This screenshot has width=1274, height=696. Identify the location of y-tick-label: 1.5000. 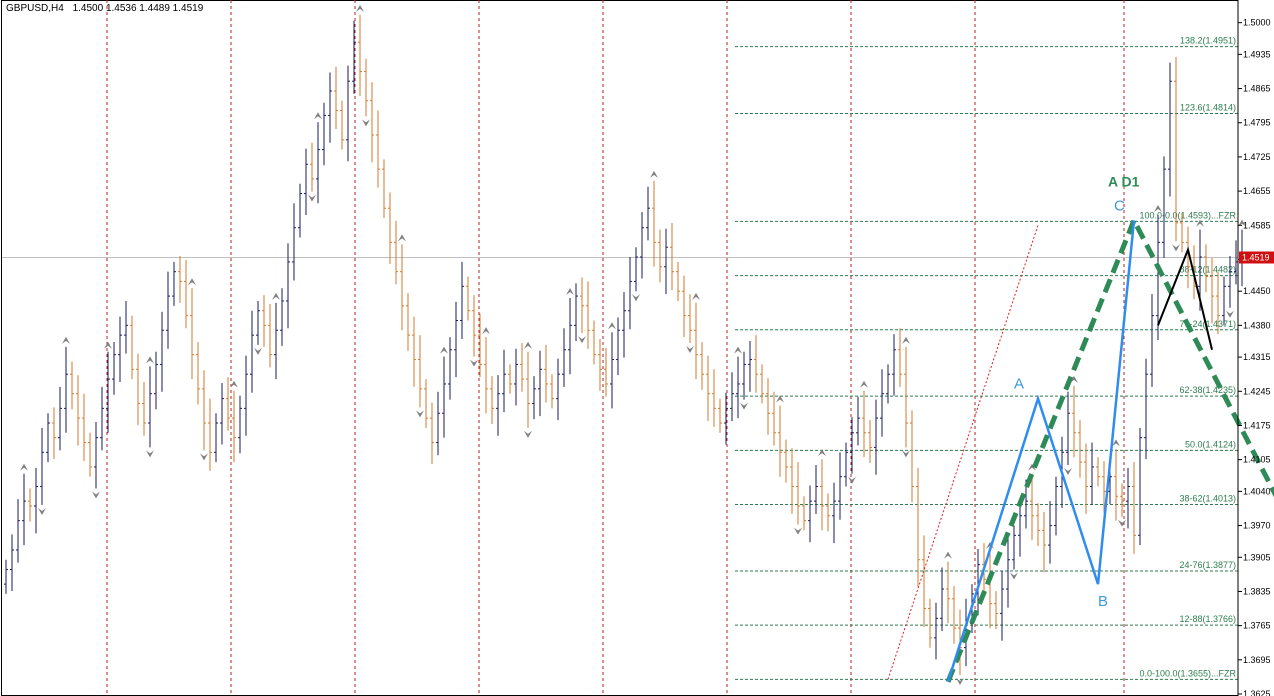
(1257, 23).